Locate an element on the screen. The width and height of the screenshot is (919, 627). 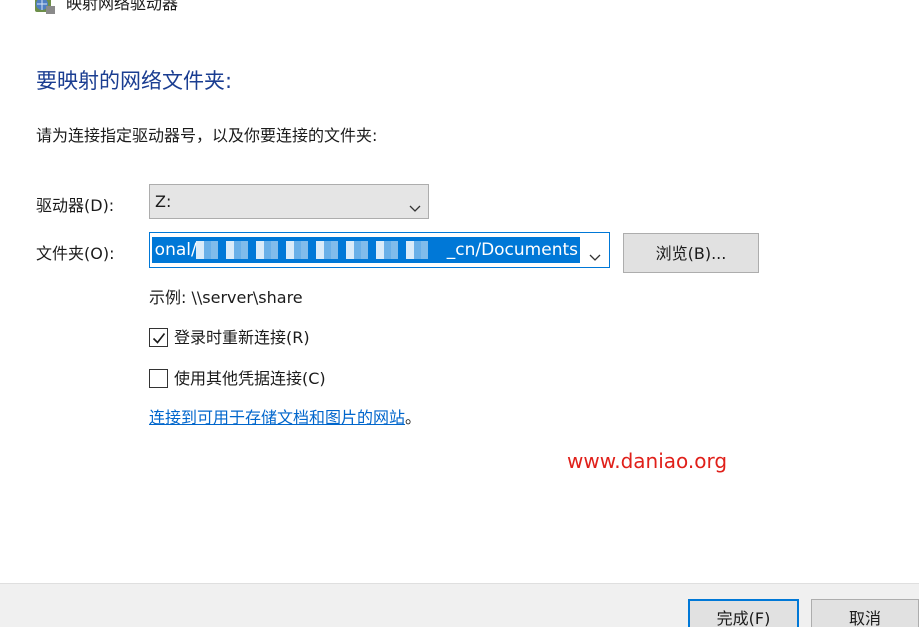
title-bar: 映射网络驱动器 is located at coordinates (459, 10).